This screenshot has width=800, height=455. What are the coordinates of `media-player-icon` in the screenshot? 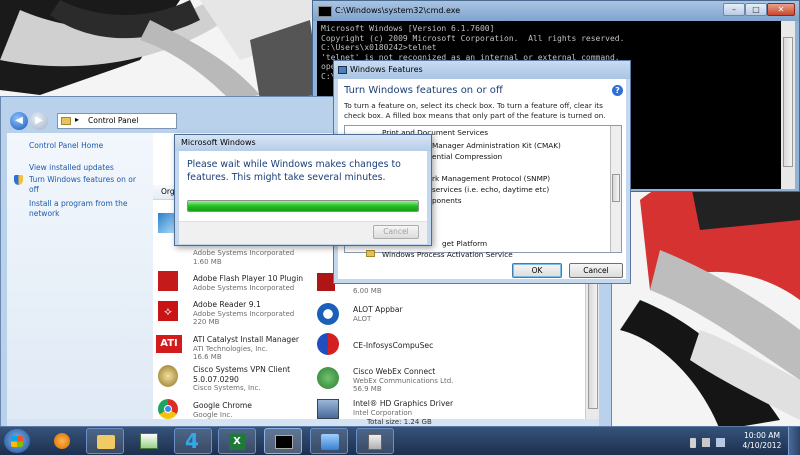 It's located at (62, 441).